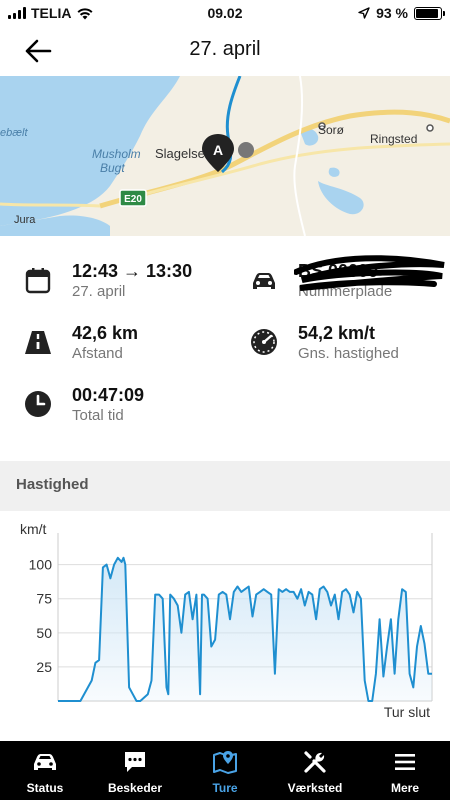 This screenshot has width=450, height=800. What do you see at coordinates (41, 565) in the screenshot?
I see `y-tick-label: 100` at bounding box center [41, 565].